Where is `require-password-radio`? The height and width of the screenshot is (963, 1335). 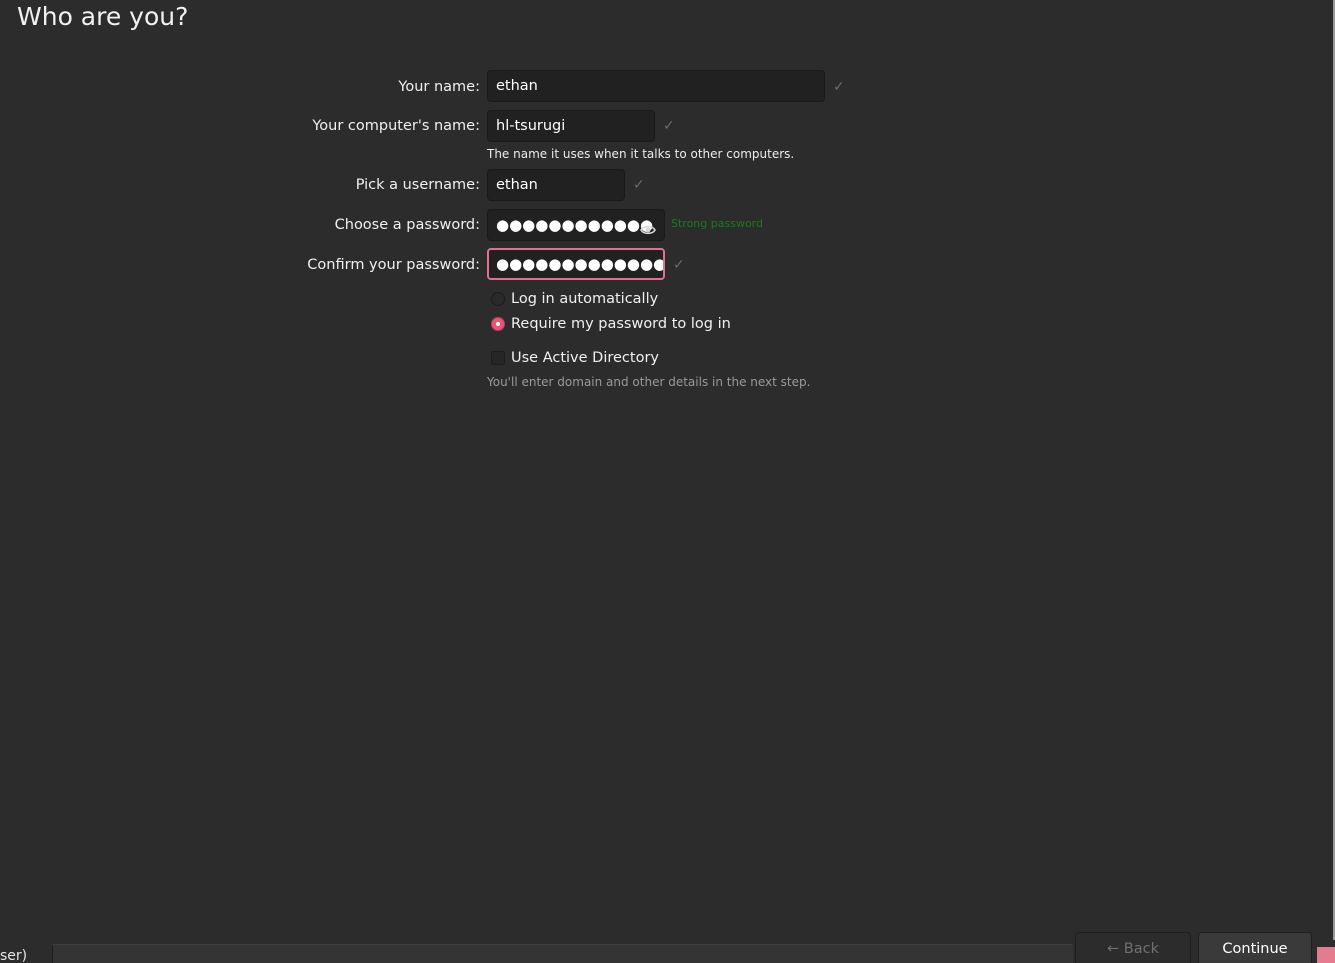 require-password-radio is located at coordinates (498, 324).